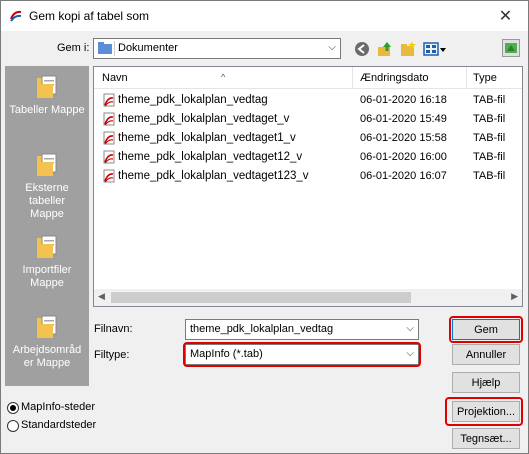 Image resolution: width=529 pixels, height=454 pixels. I want to click on place-label: Eksterne tabeller Mappe, so click(47, 201).